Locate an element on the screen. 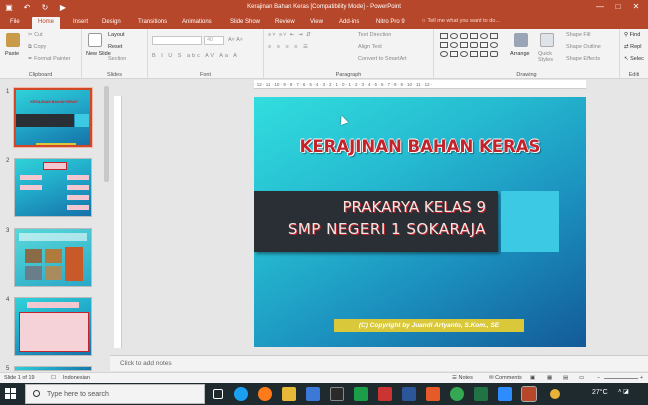 This screenshot has height=405, width=648. paste-button: Paste is located at coordinates (12, 54).